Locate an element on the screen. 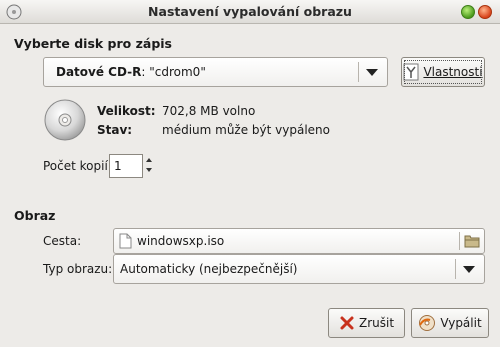  drive-type: Datové CD-R is located at coordinates (99, 72).